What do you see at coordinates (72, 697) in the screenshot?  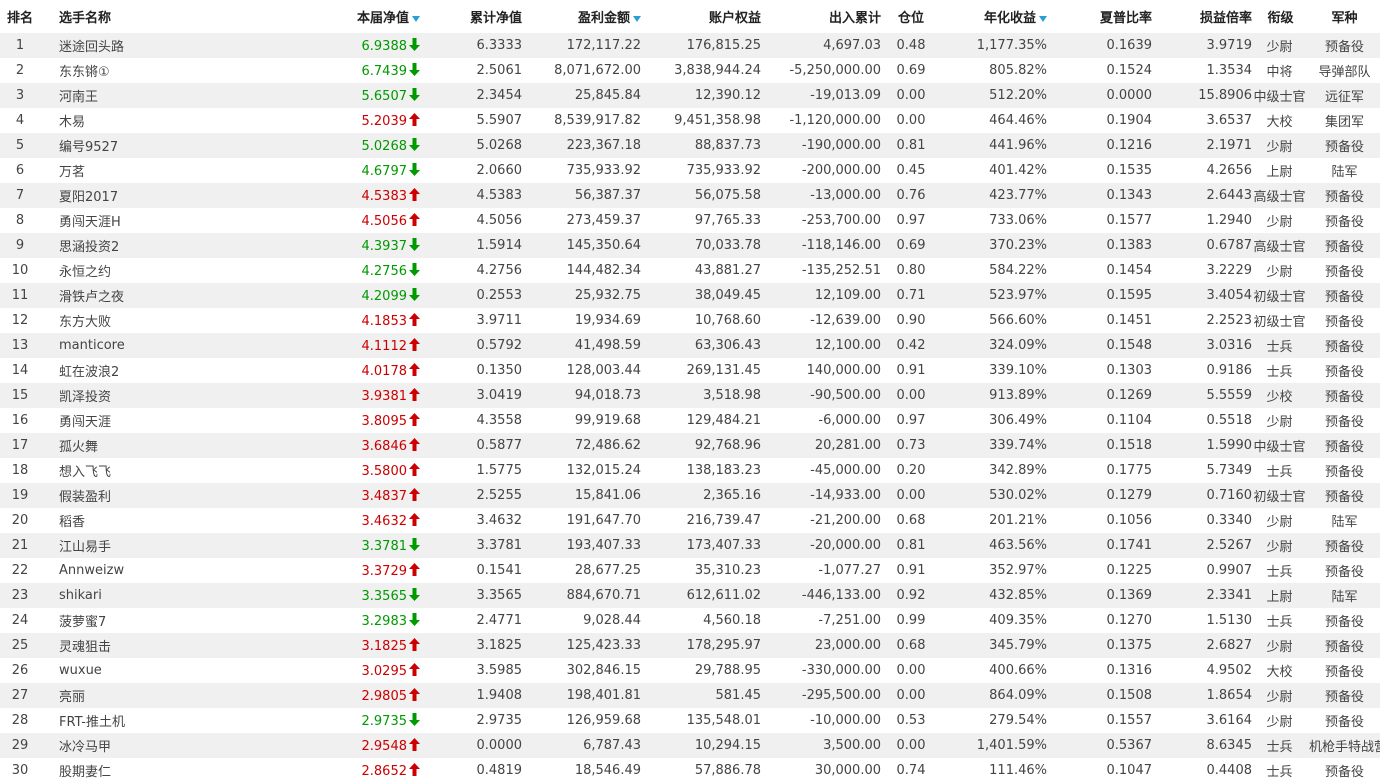 I see `player-name-link: 亮丽` at bounding box center [72, 697].